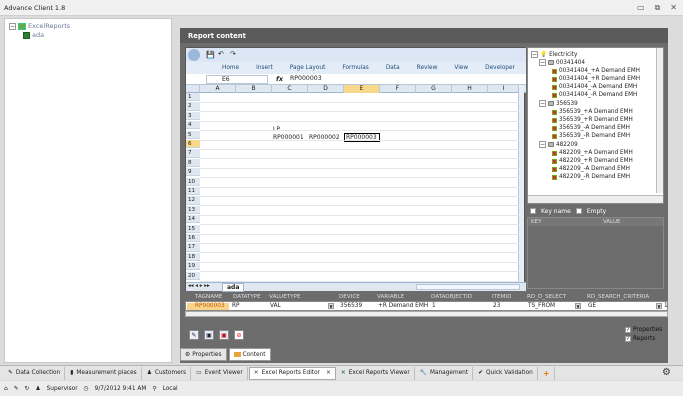  Describe the element at coordinates (193, 97) in the screenshot. I see `row-header-1: 1` at that location.